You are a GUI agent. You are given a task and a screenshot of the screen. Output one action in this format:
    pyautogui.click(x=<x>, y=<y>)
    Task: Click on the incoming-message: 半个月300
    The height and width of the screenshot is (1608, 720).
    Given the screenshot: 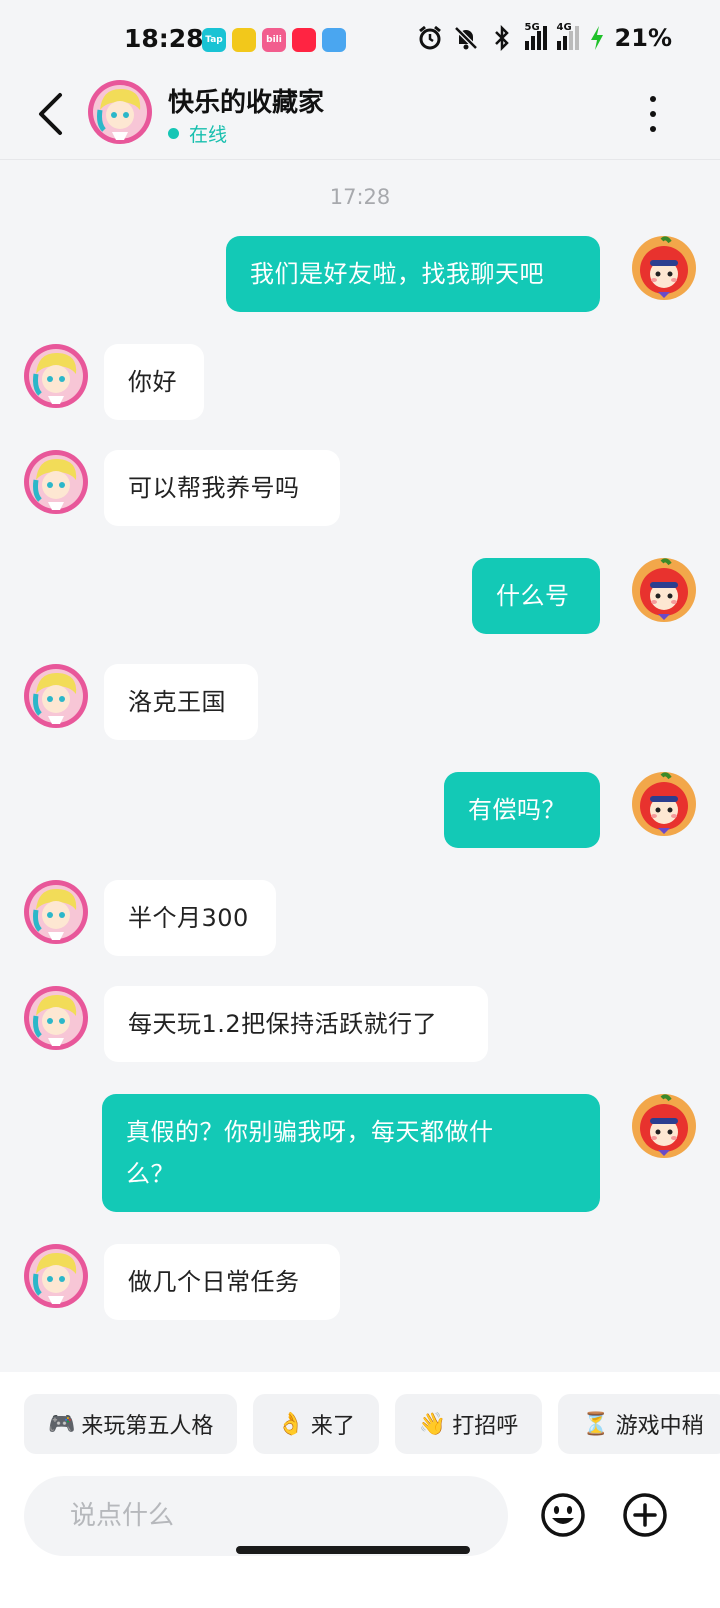 What is the action you would take?
    pyautogui.click(x=360, y=918)
    